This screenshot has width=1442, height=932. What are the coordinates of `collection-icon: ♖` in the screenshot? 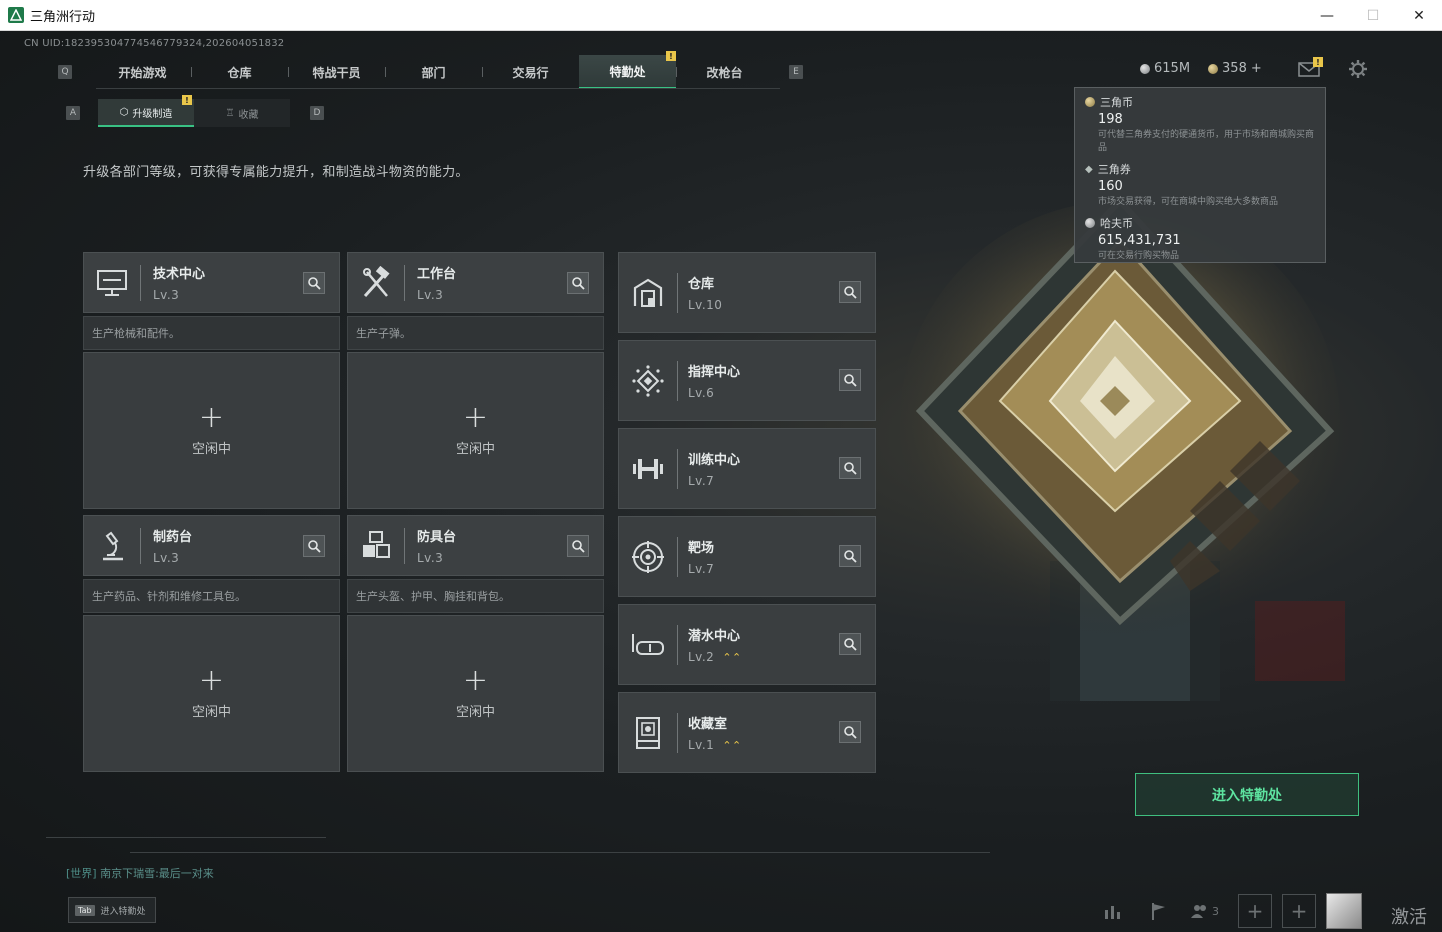 It's located at (230, 113).